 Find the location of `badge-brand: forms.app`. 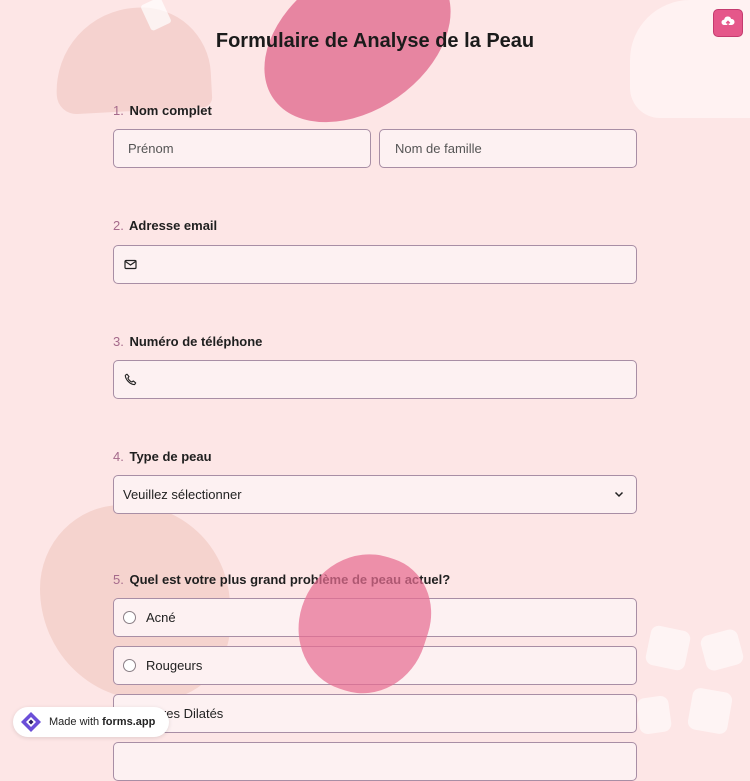

badge-brand: forms.app is located at coordinates (129, 722).